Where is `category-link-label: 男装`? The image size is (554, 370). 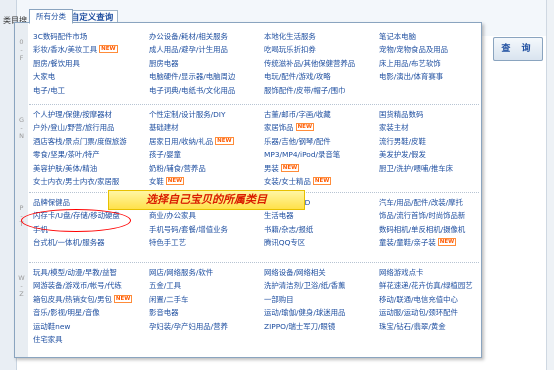
category-link-label: 男装 is located at coordinates (271, 168).